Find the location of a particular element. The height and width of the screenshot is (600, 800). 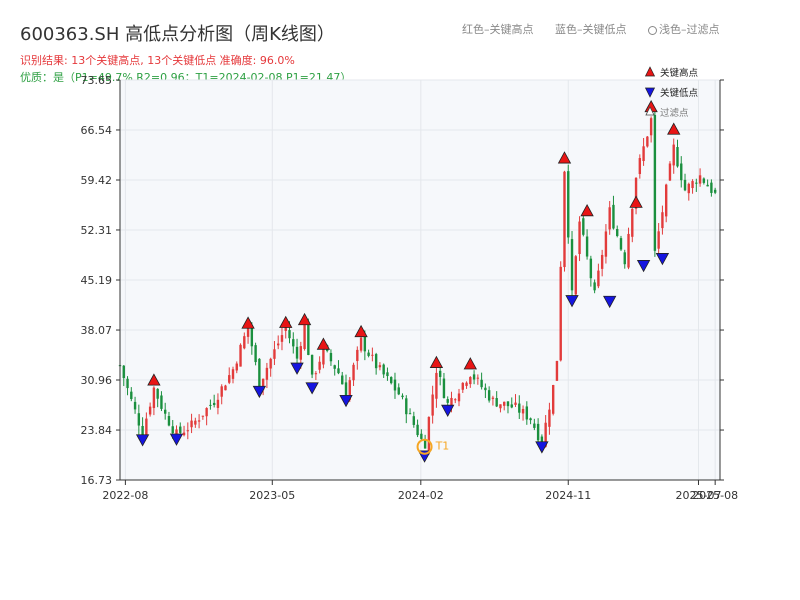

x-tick-label: 2022-08 is located at coordinates (125, 495).